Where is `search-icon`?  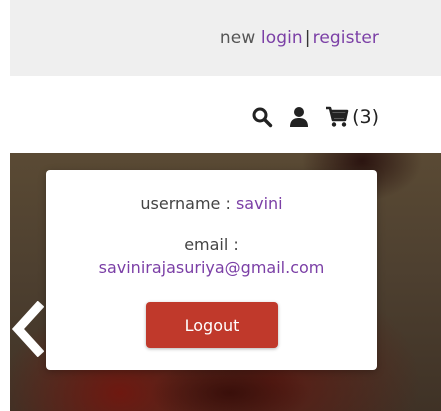 search-icon is located at coordinates (262, 117).